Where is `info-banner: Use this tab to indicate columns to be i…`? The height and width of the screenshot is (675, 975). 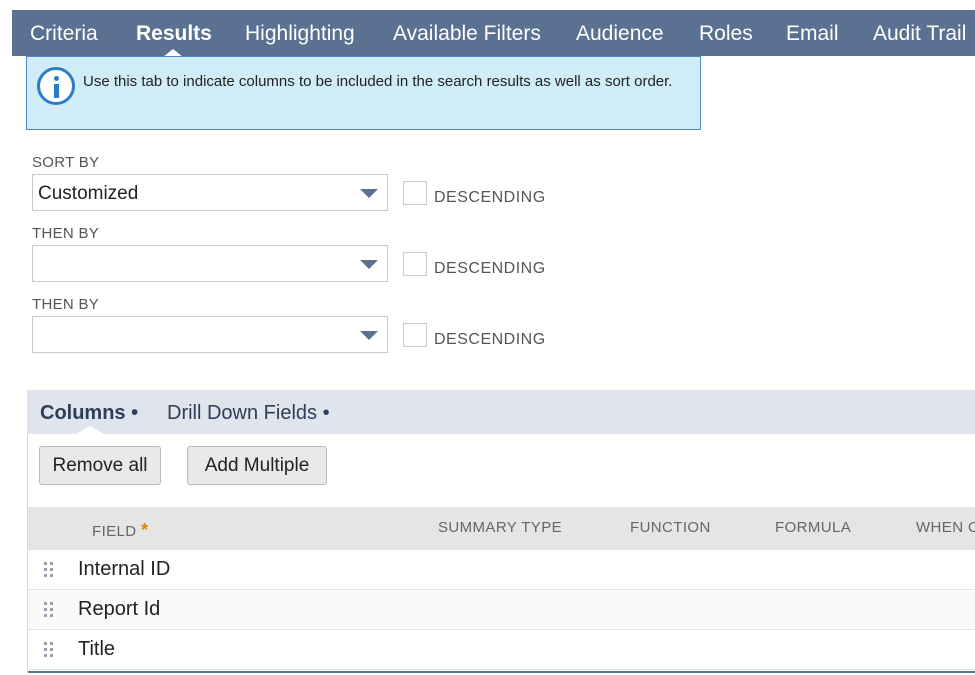 info-banner: Use this tab to indicate columns to be i… is located at coordinates (363, 93).